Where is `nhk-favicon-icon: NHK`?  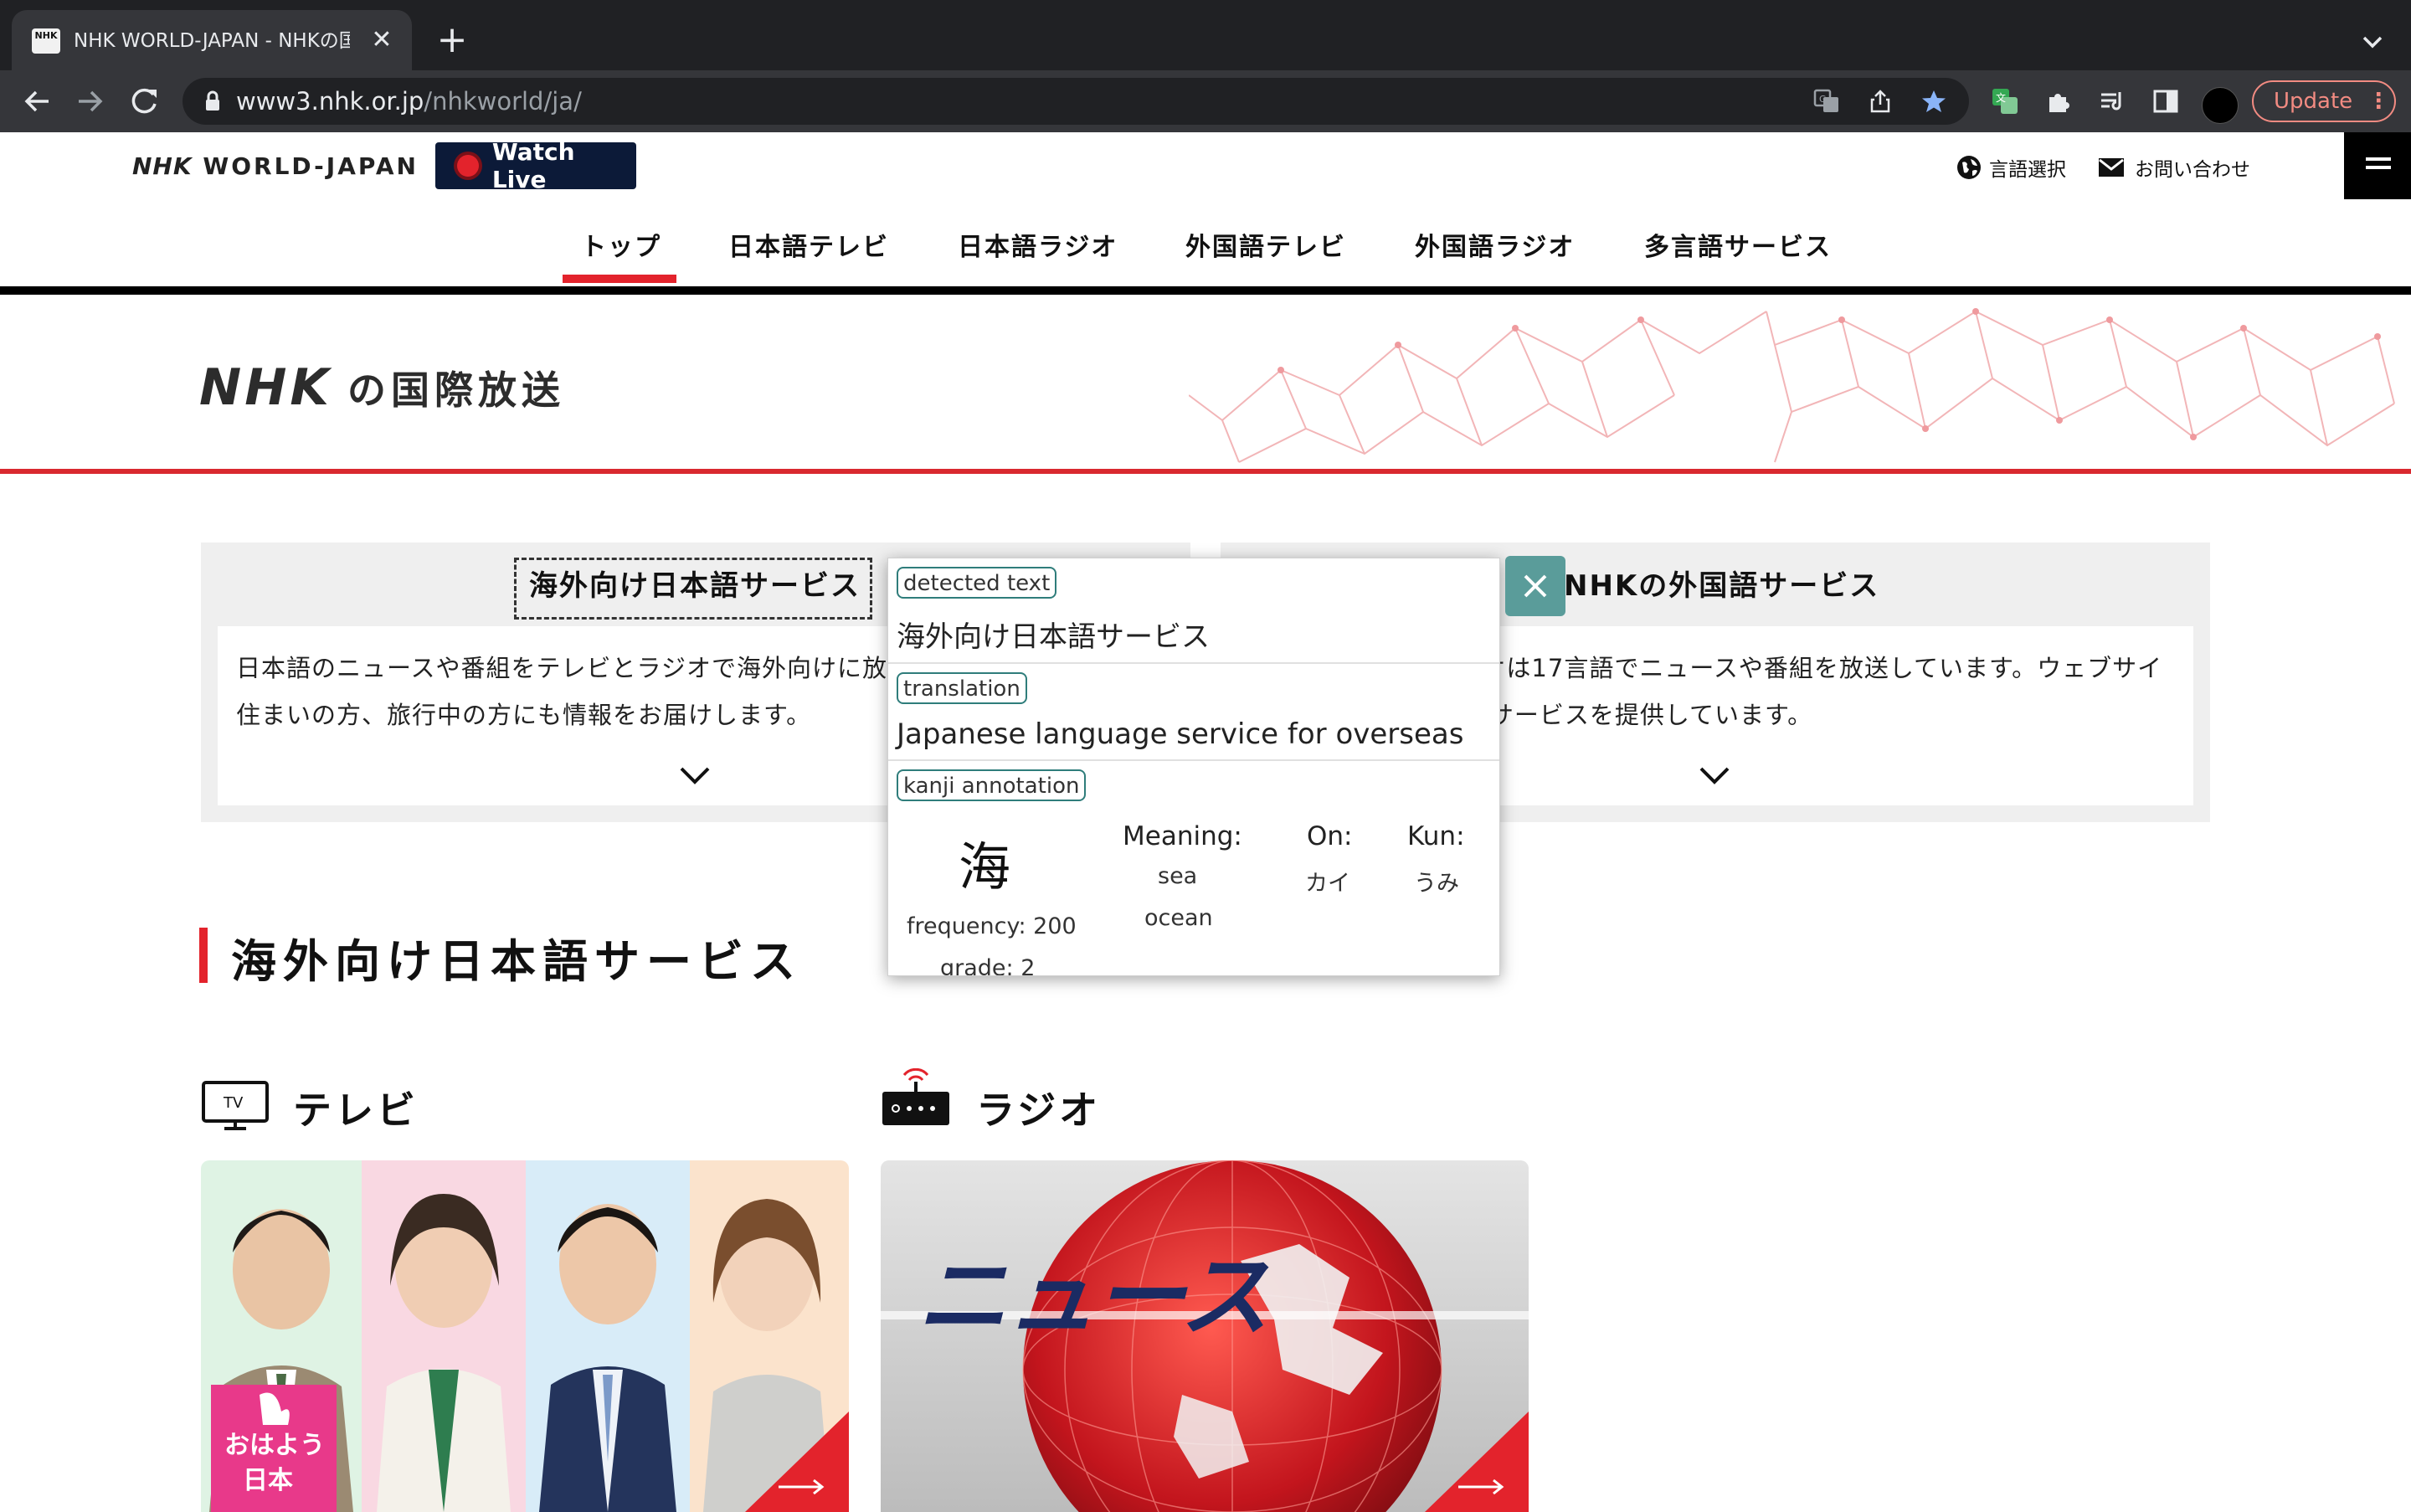
nhk-favicon-icon: NHK is located at coordinates (46, 41).